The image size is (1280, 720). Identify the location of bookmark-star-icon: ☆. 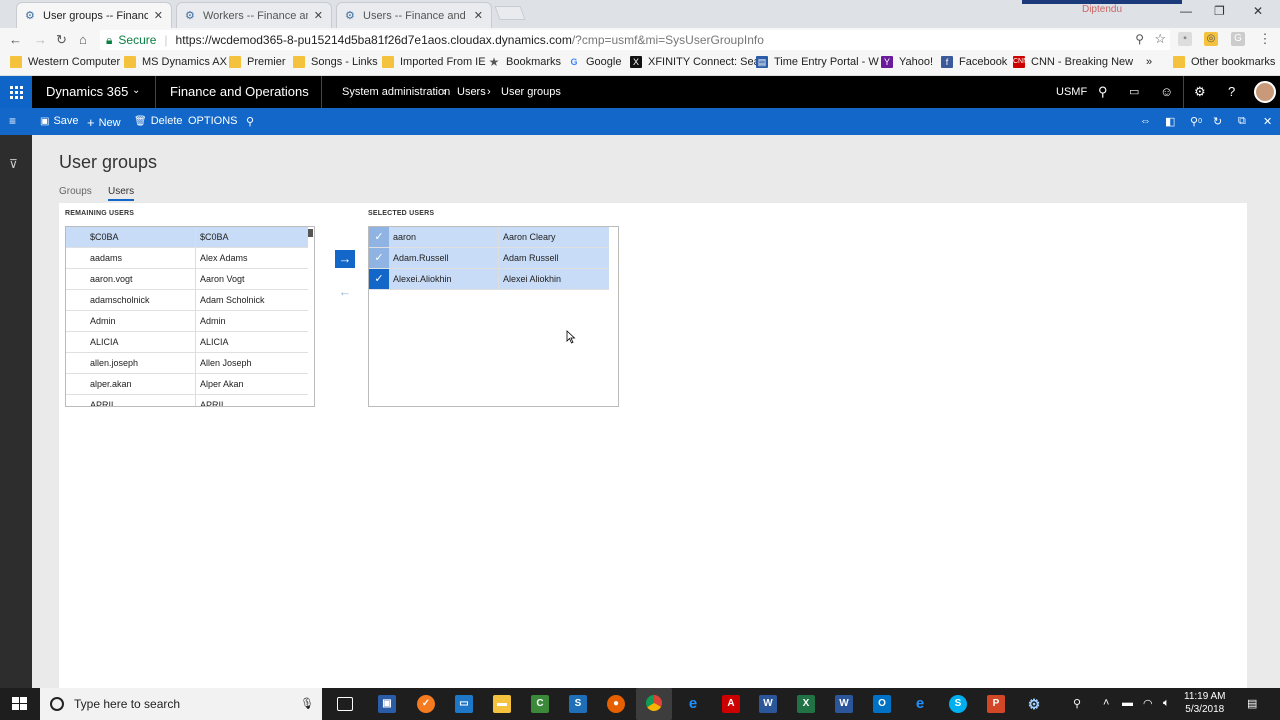
(1160, 39).